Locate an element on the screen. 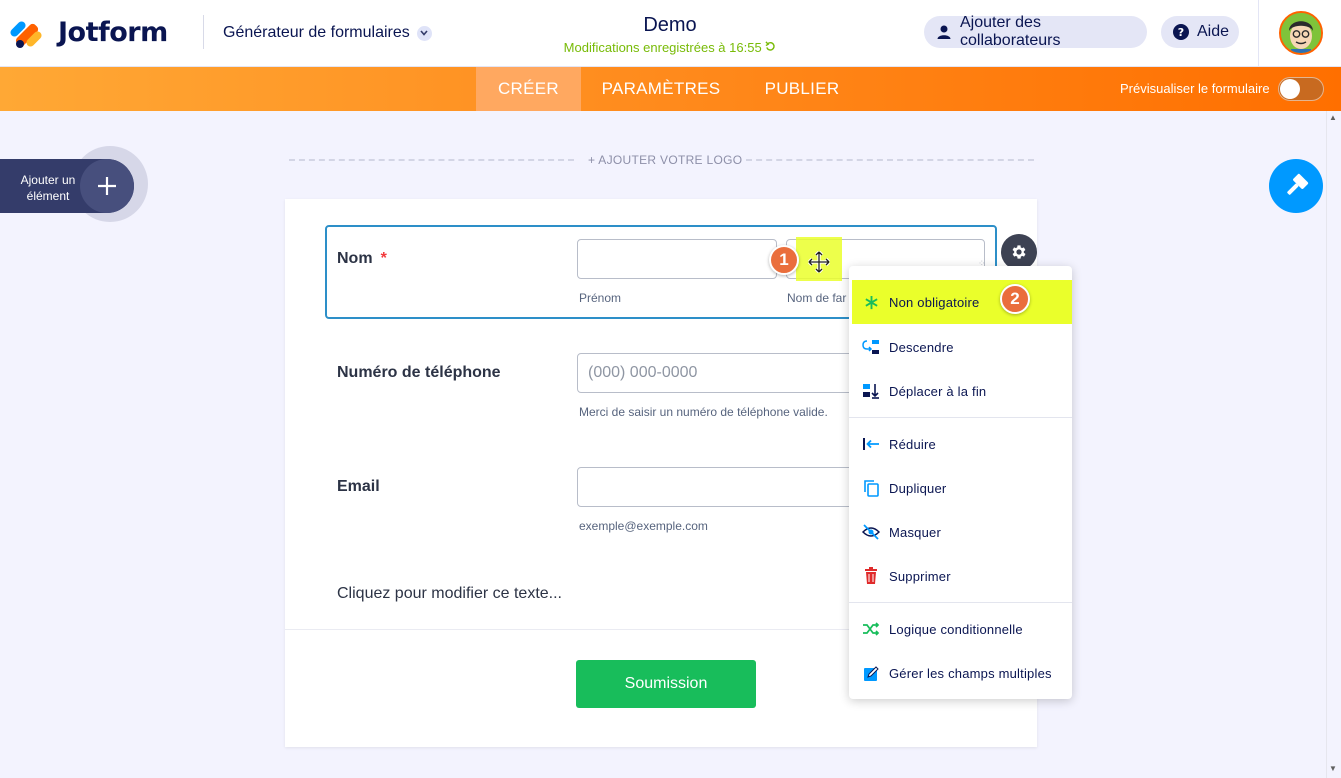 The height and width of the screenshot is (778, 1341). save-status: Modifications enregistrées à 16:55 is located at coordinates (670, 47).